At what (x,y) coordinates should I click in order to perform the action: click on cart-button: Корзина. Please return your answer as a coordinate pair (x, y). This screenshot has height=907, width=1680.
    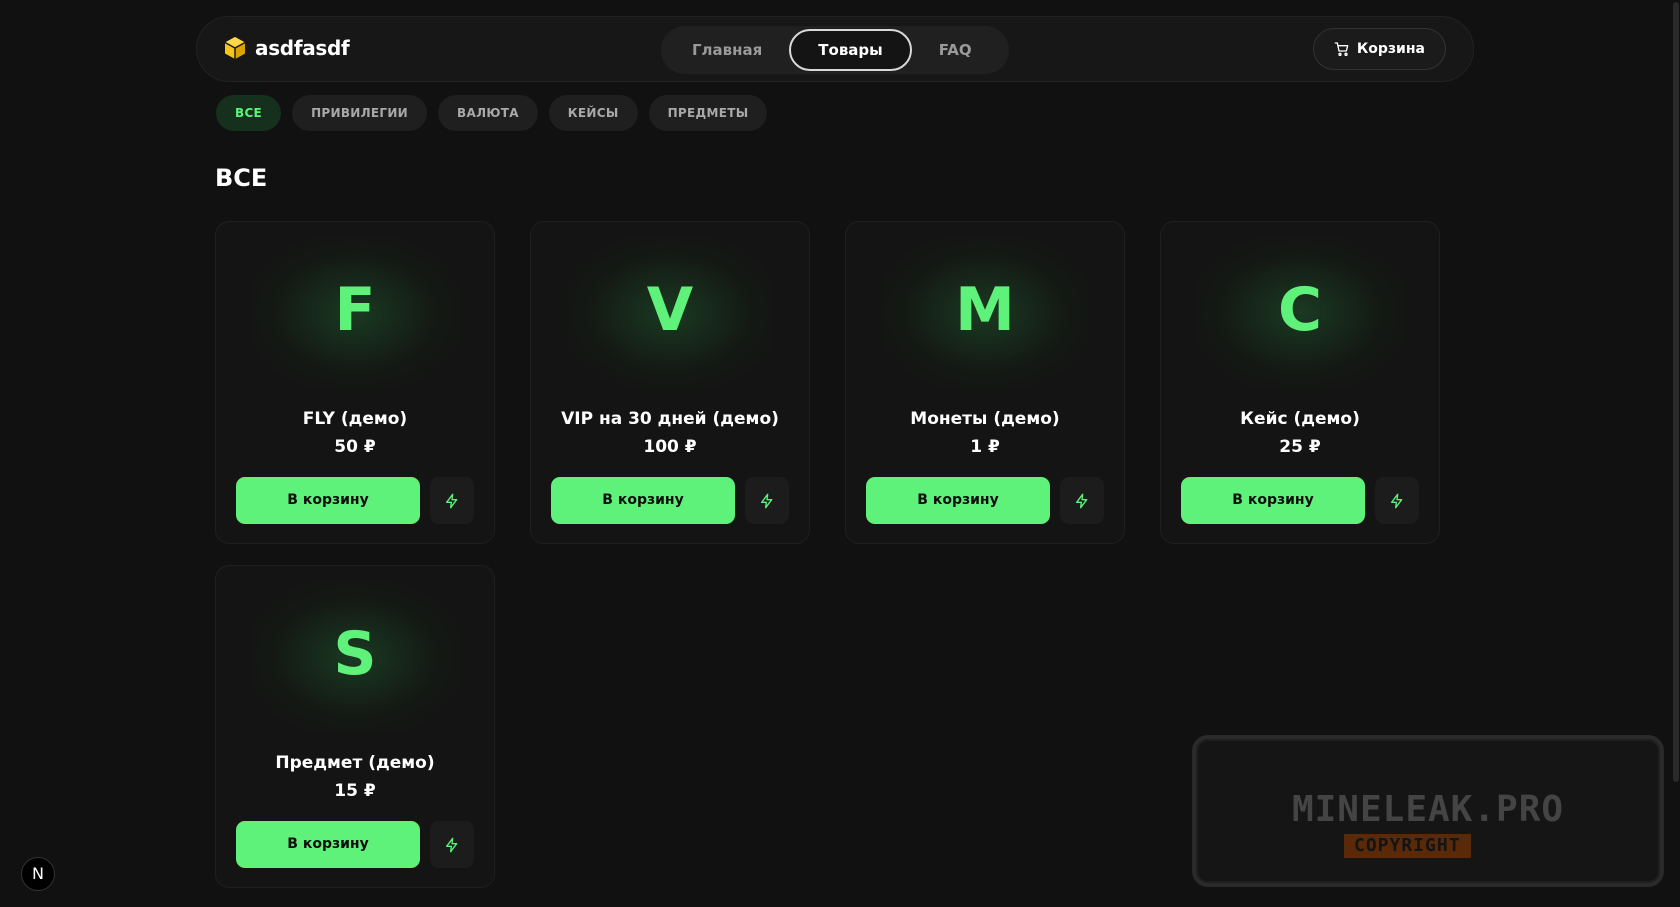
    Looking at the image, I should click on (1379, 49).